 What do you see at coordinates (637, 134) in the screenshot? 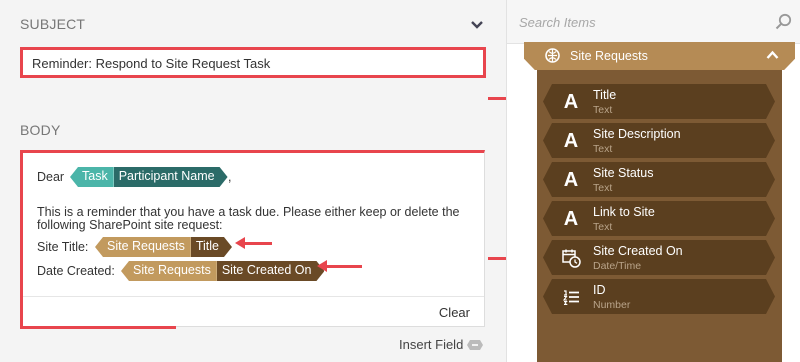
I see `field-name: Site Description` at bounding box center [637, 134].